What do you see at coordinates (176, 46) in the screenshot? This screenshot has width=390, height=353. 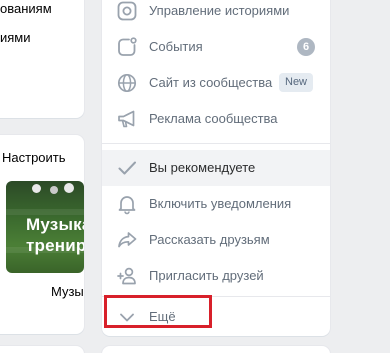 I see `menu-item-label: События` at bounding box center [176, 46].